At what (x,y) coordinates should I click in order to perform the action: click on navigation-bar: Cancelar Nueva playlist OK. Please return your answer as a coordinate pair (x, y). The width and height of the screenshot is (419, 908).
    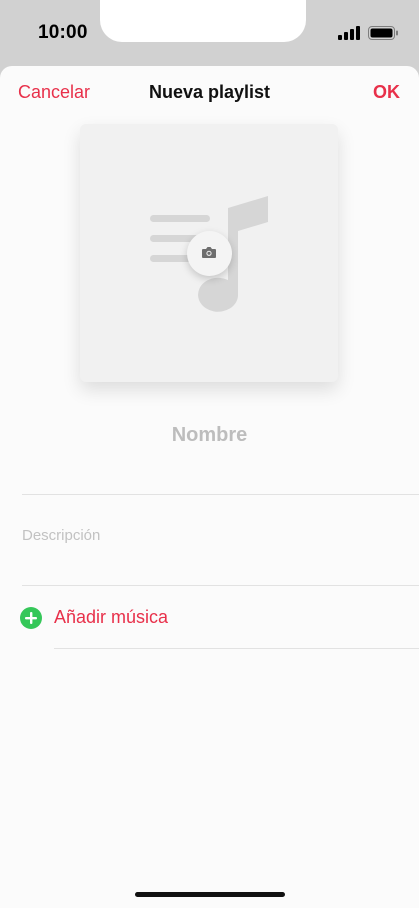
    Looking at the image, I should click on (209, 92).